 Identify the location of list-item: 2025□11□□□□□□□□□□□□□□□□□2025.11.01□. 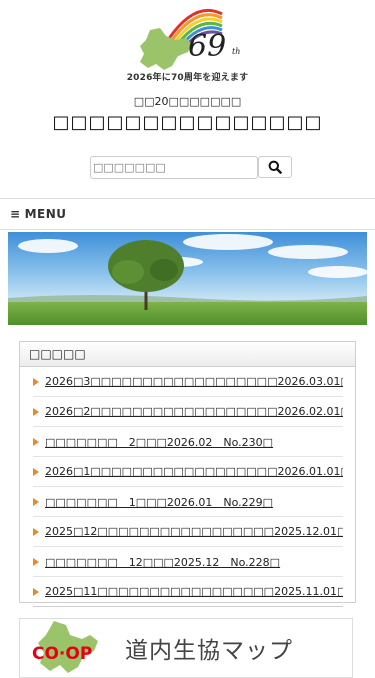
(188, 592).